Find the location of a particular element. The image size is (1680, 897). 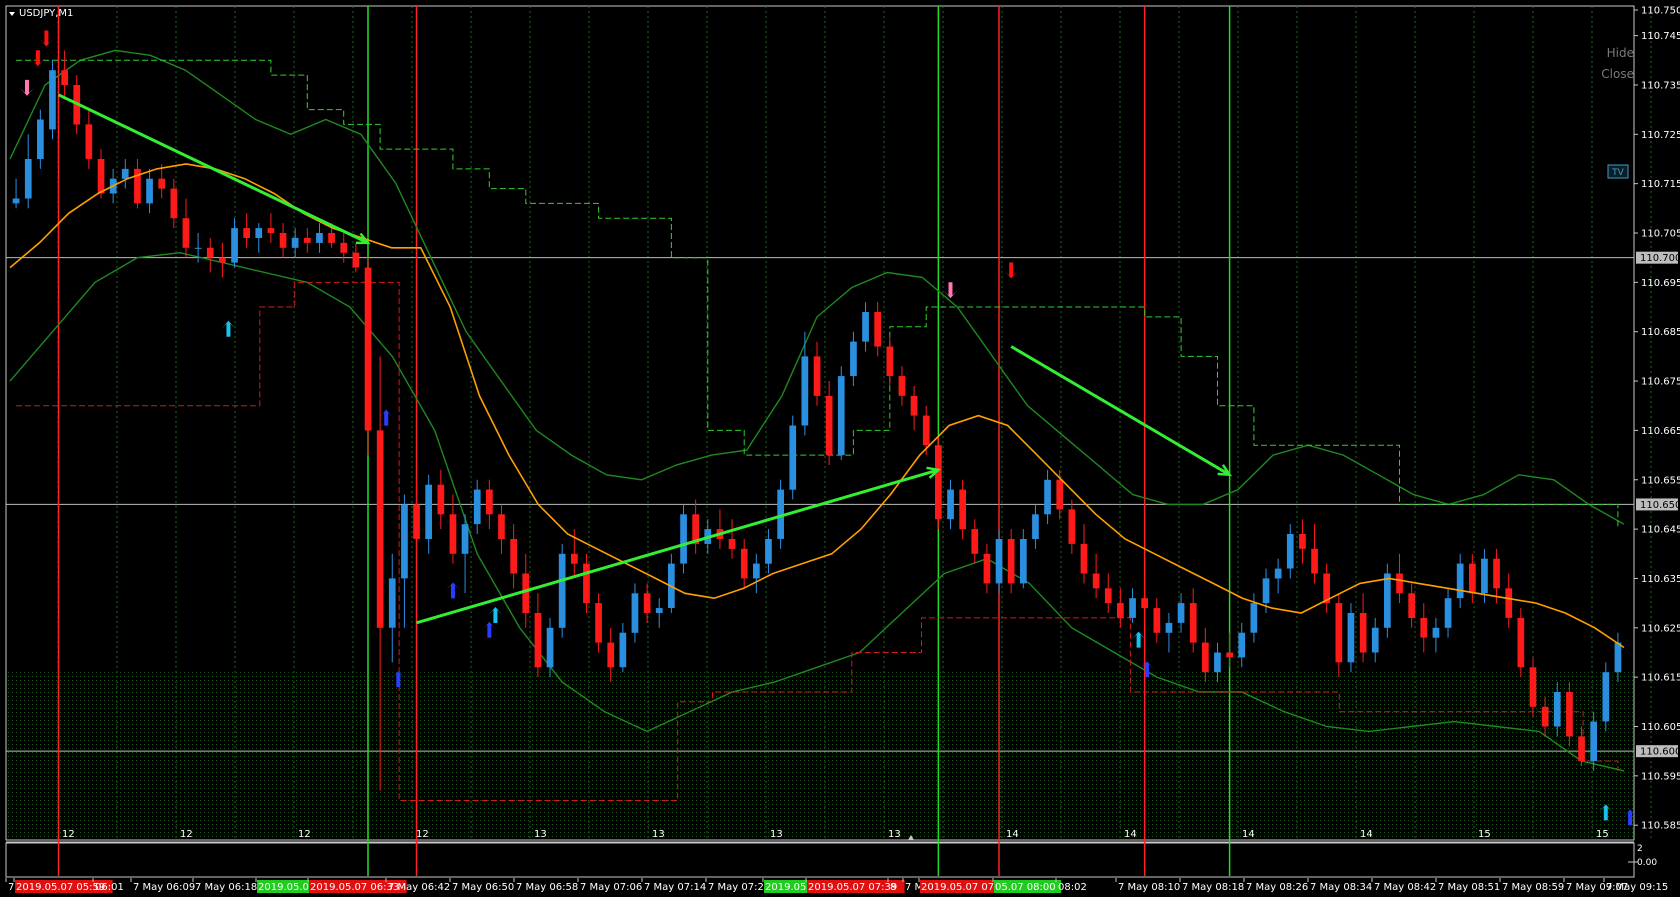

time-axis-label: 7 May 08:42 is located at coordinates (1405, 887).